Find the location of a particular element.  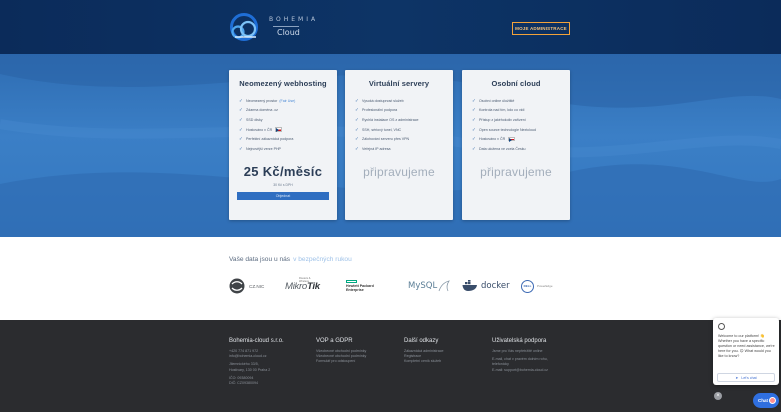

chat-close-icon: × is located at coordinates (718, 396).